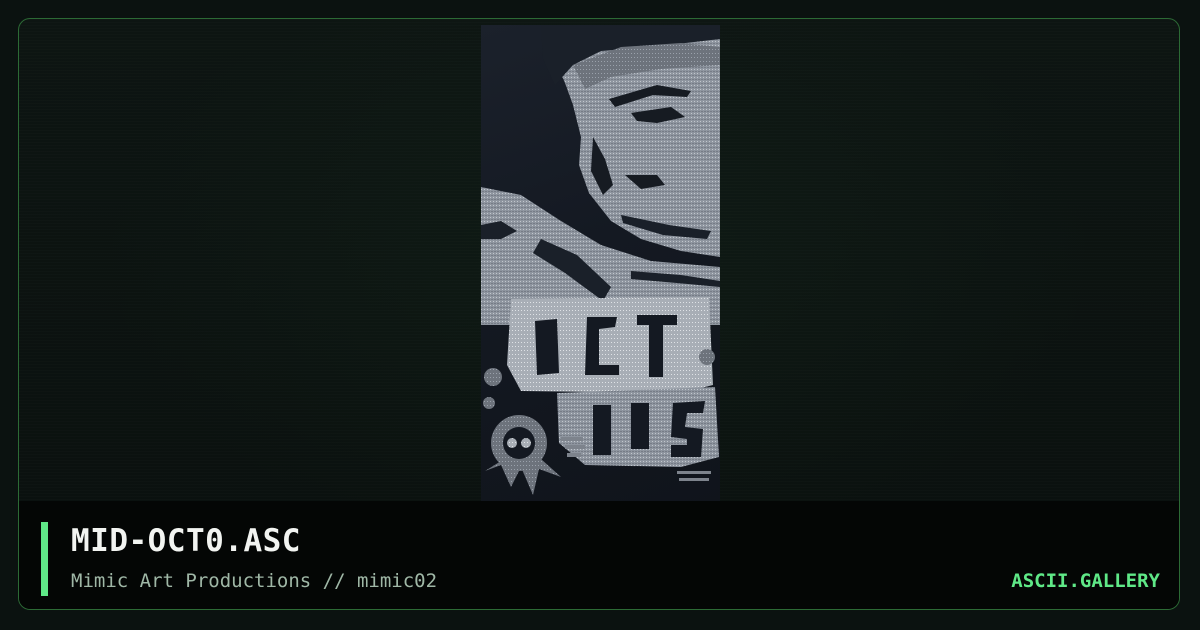 This screenshot has width=1200, height=630. Describe the element at coordinates (254, 581) in the screenshot. I see `artwork-author: Mimic Art Productions // mimic02` at that location.